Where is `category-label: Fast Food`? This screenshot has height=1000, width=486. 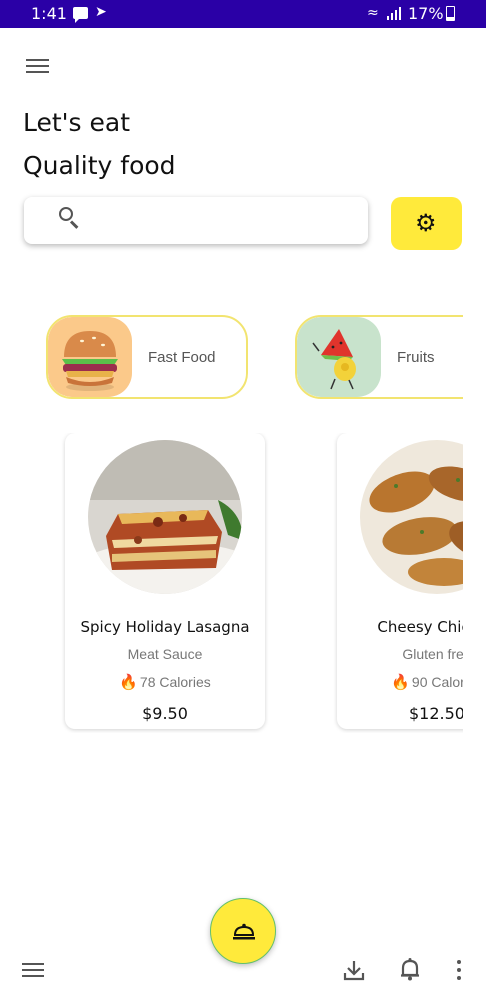 category-label: Fast Food is located at coordinates (182, 357).